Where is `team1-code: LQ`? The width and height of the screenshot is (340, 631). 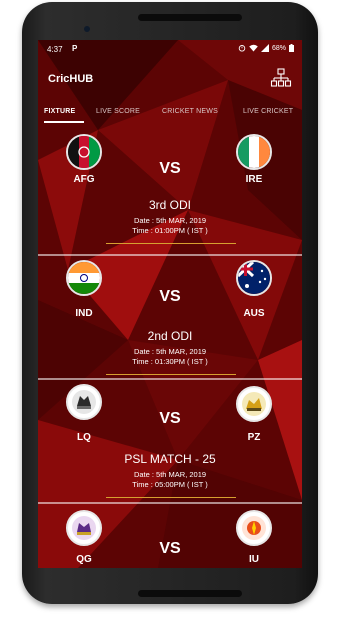 team1-code: LQ is located at coordinates (84, 437).